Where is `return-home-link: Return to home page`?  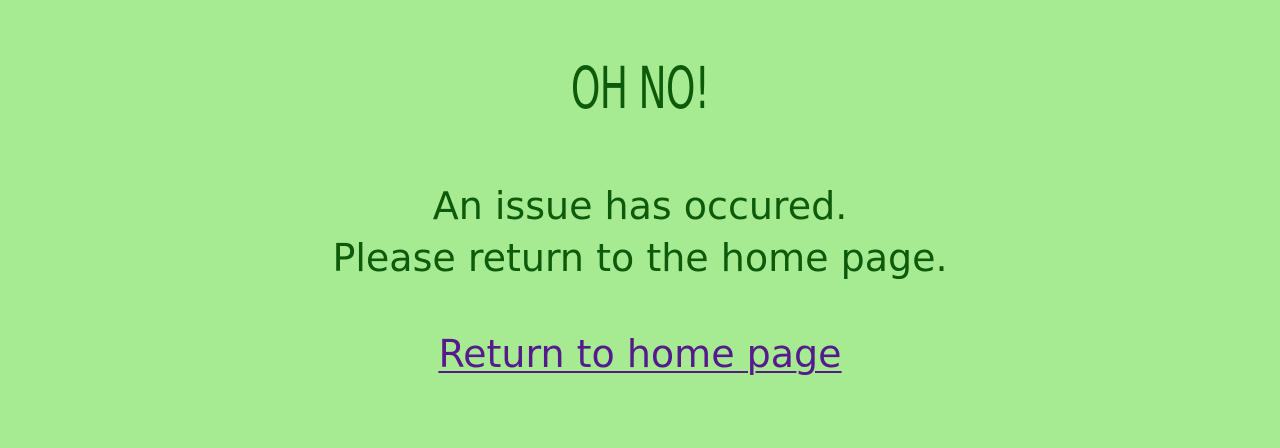
return-home-link: Return to home page is located at coordinates (639, 354).